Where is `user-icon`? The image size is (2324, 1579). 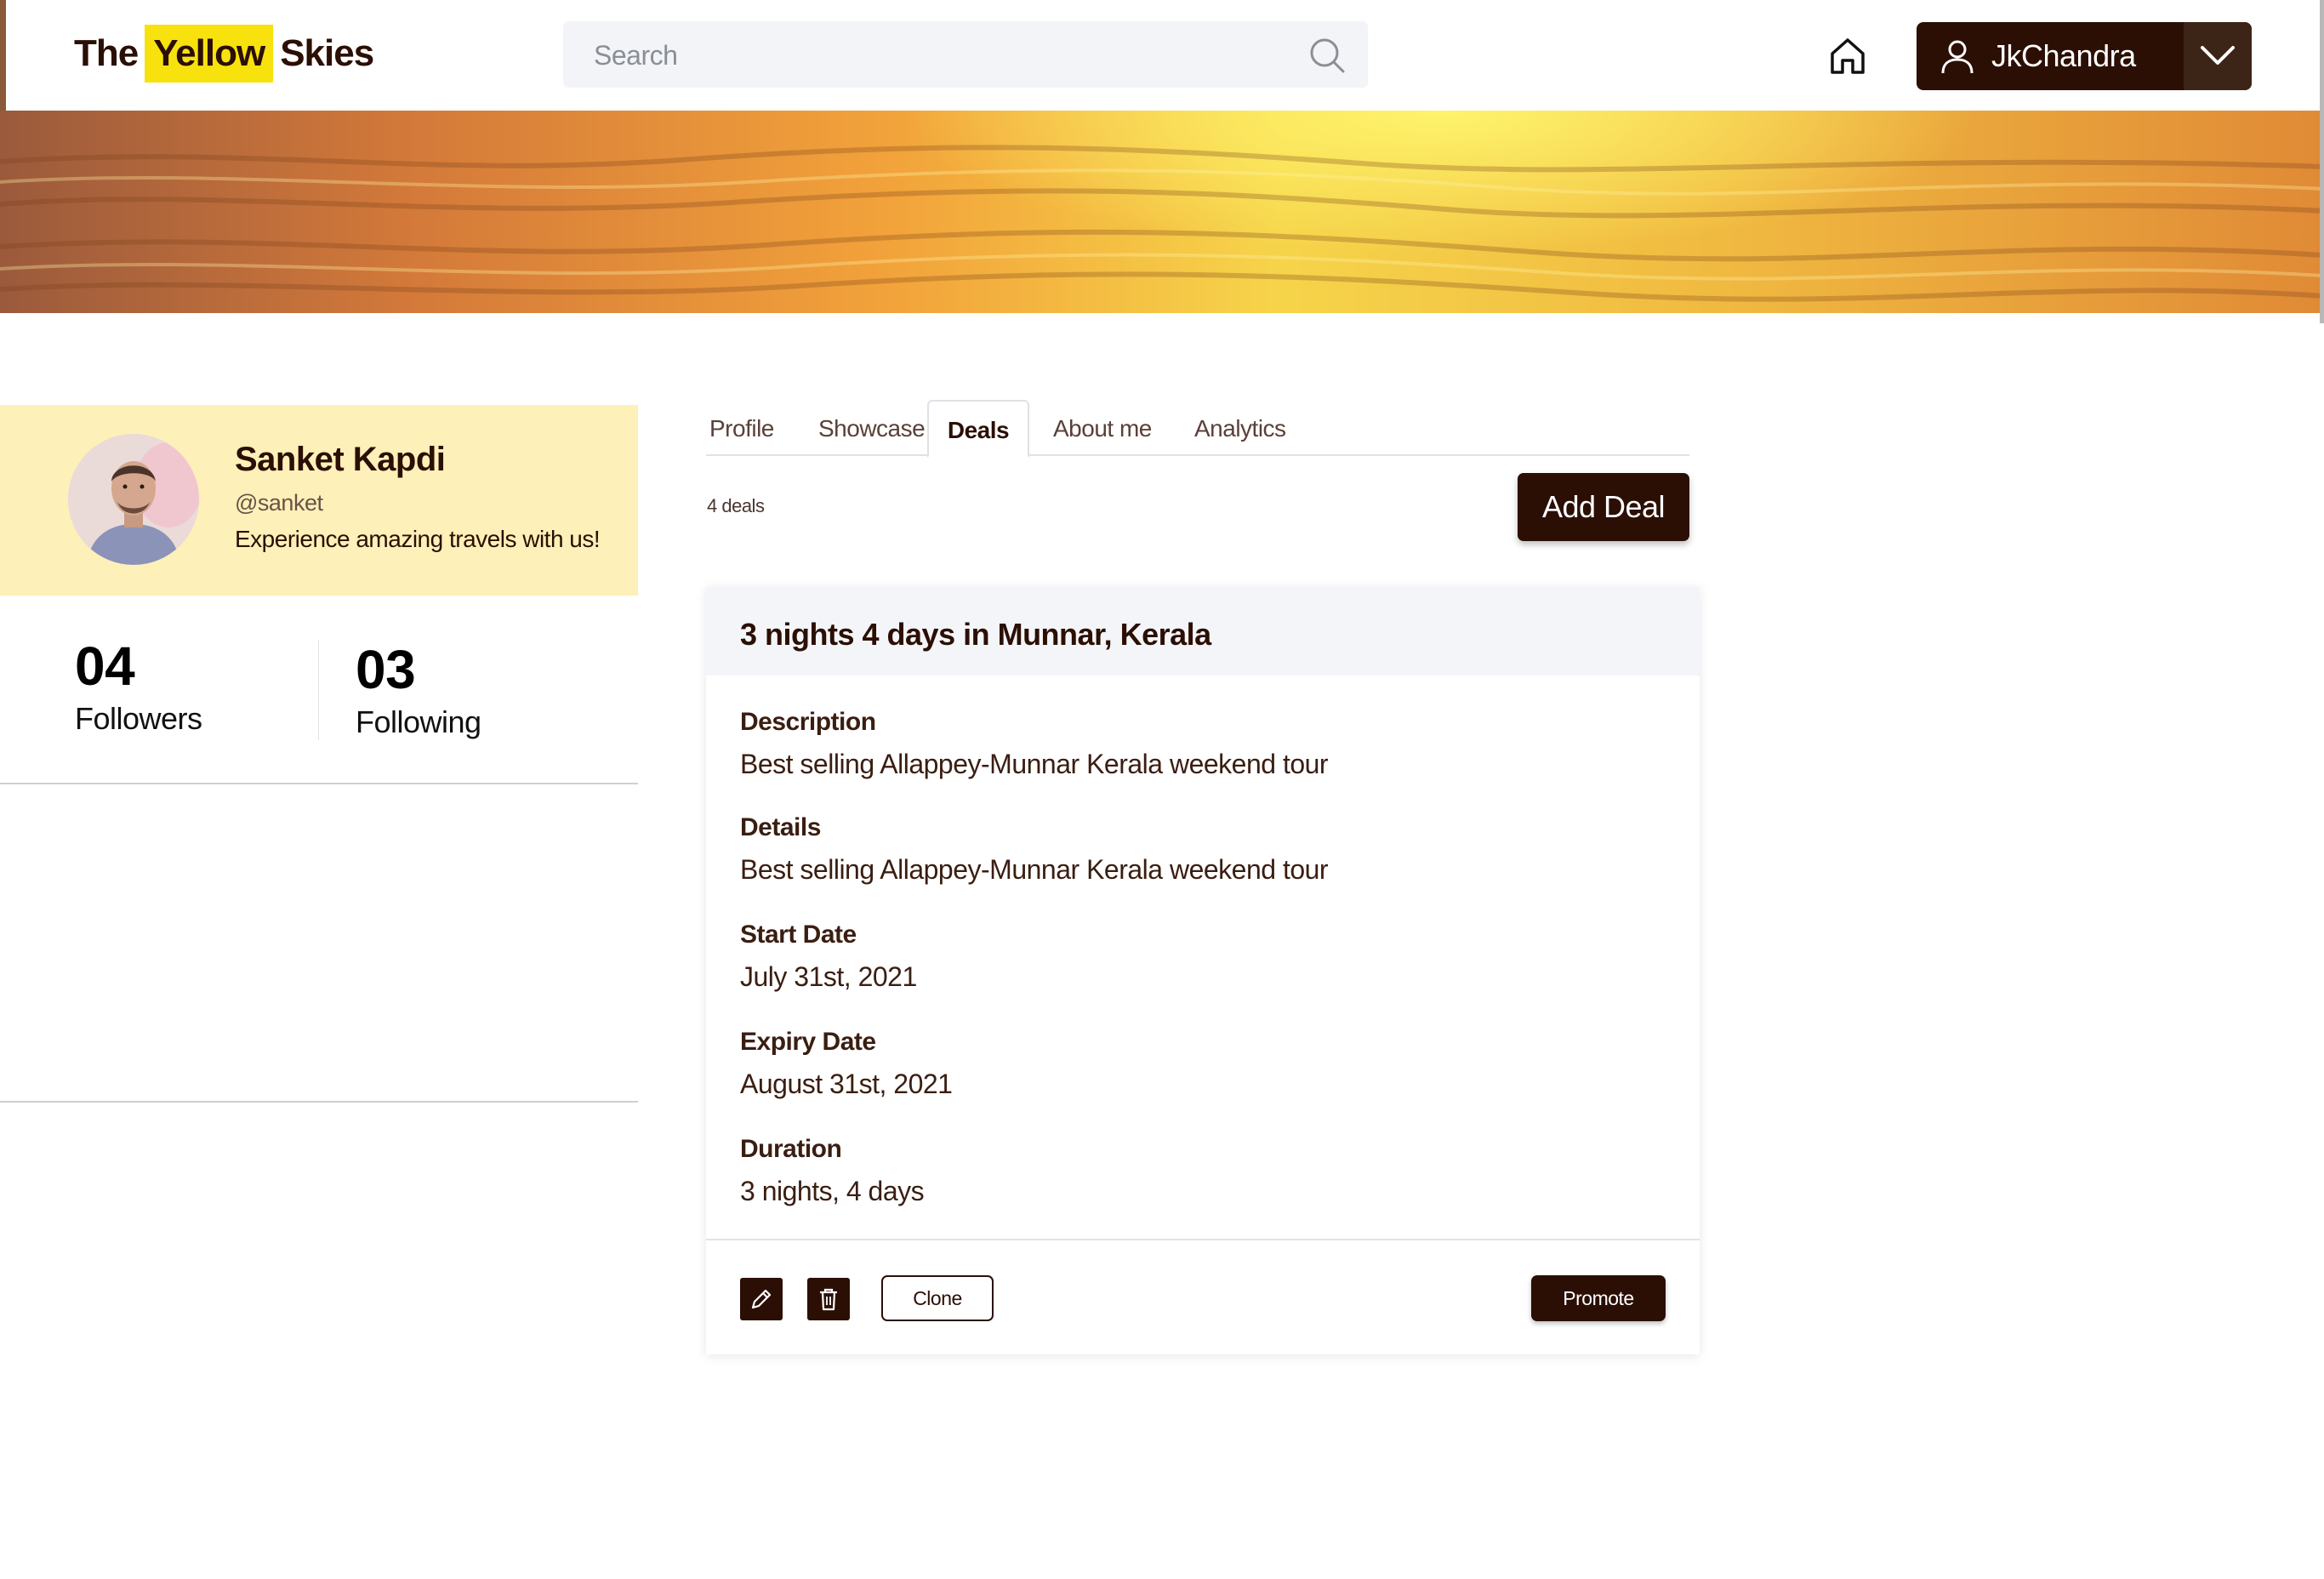 user-icon is located at coordinates (1957, 57).